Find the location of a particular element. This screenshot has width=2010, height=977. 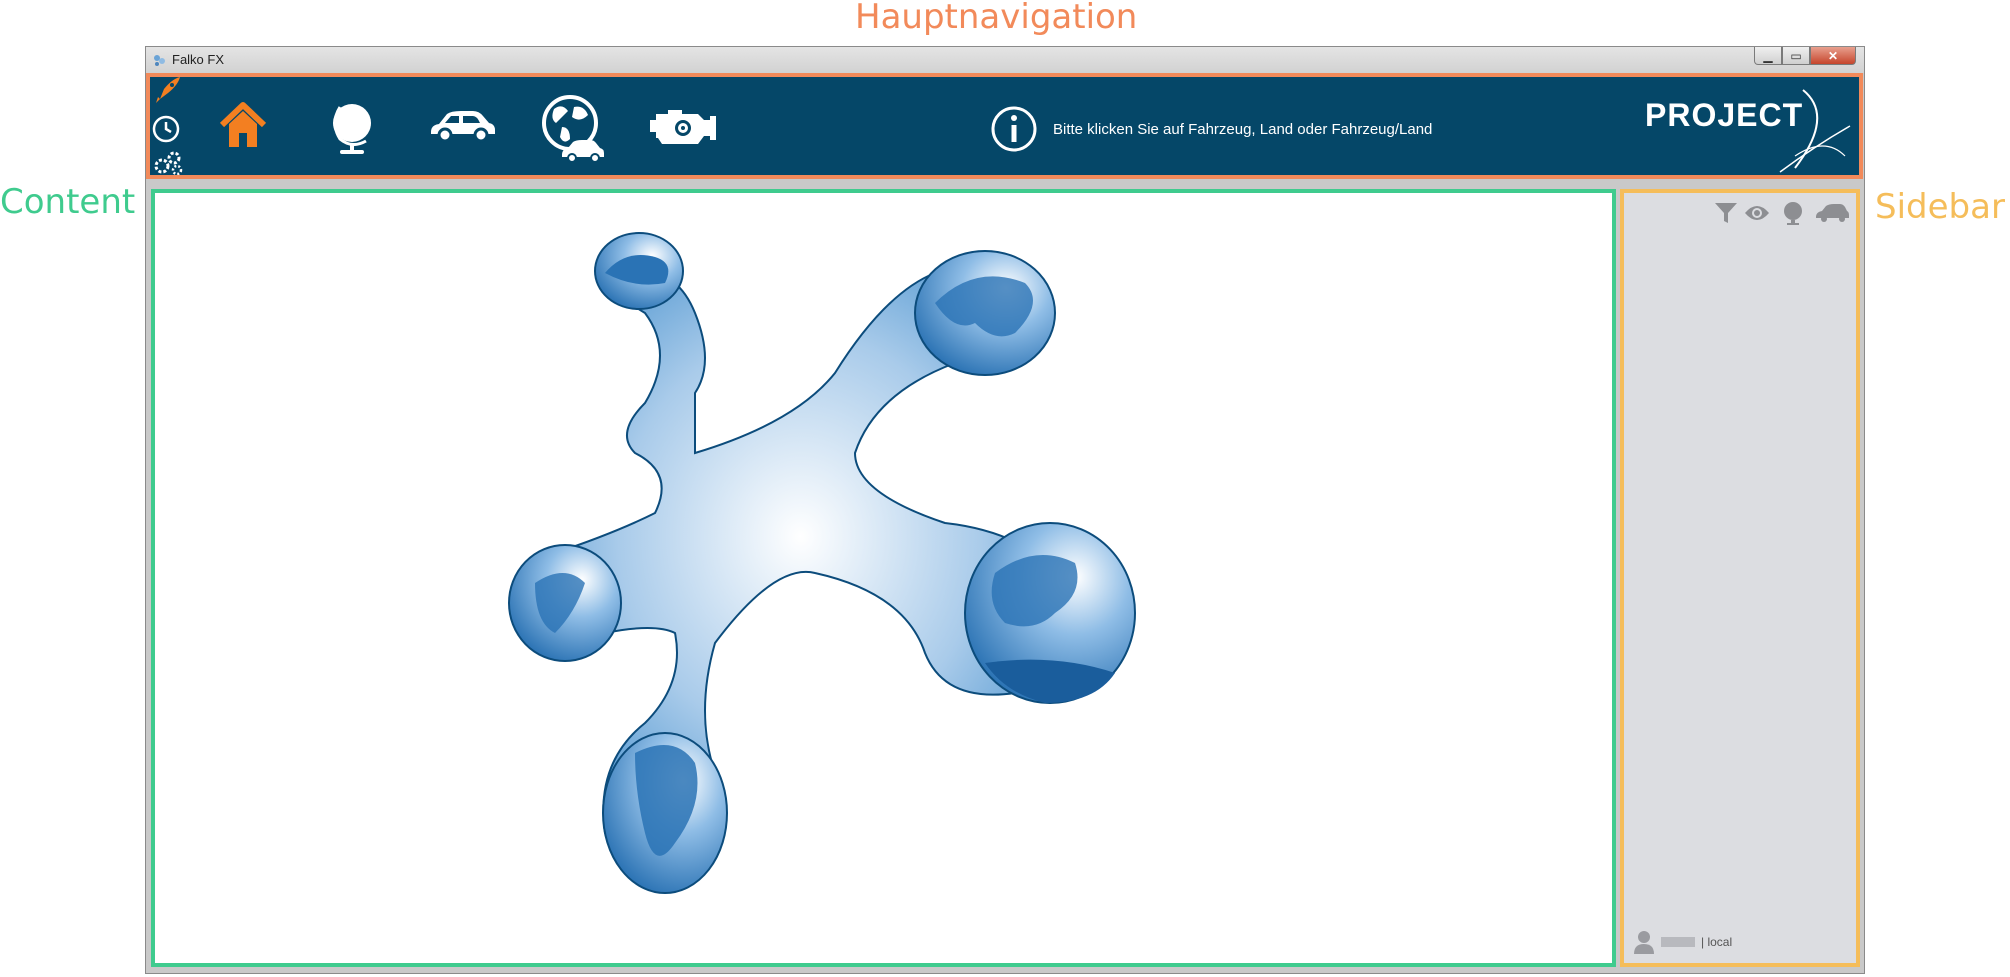

annotation-sidebar: Sidebar is located at coordinates (1940, 207).